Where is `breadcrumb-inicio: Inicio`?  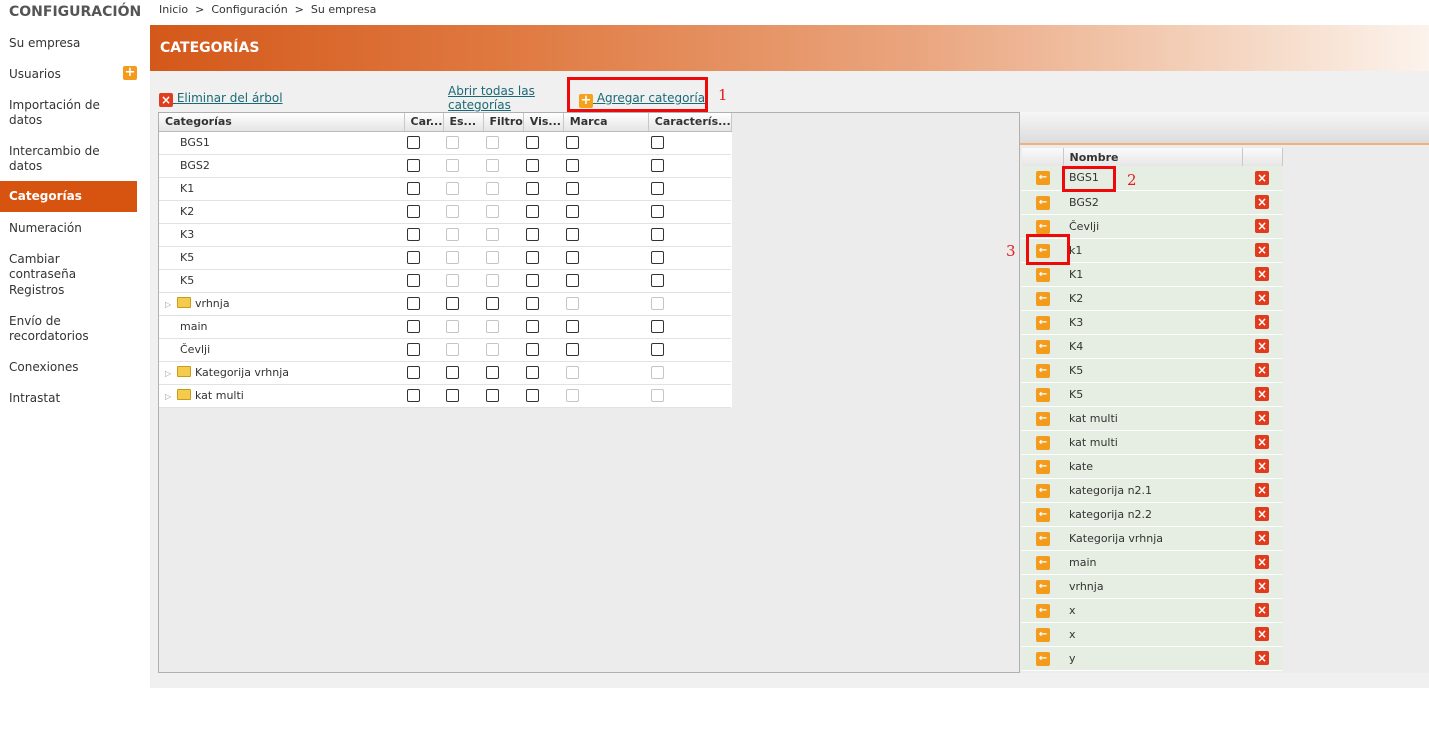
breadcrumb-inicio: Inicio is located at coordinates (173, 9).